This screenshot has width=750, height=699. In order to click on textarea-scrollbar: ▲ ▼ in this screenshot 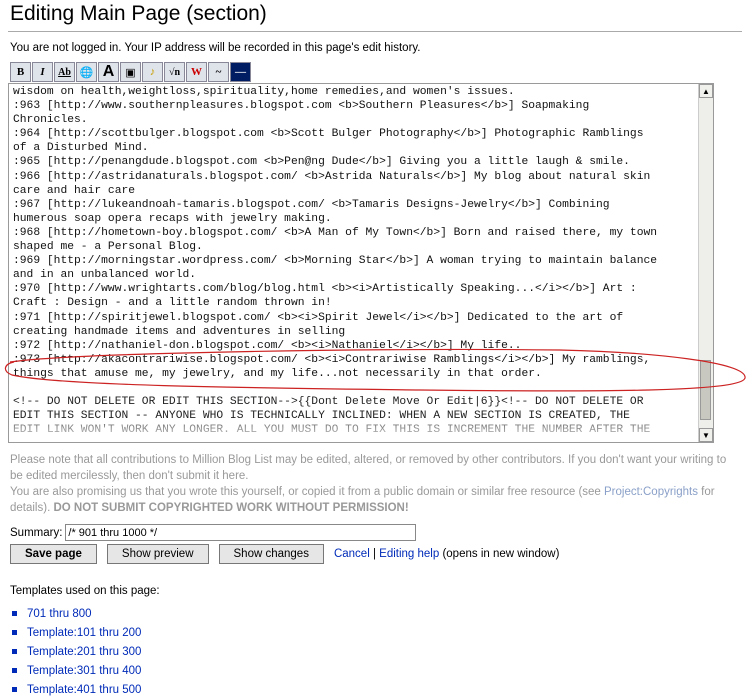, I will do `click(705, 263)`.